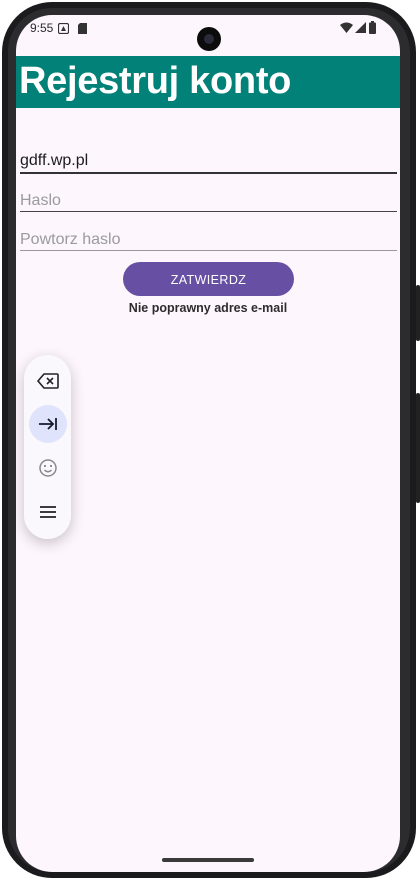  I want to click on app-notification-icon, so click(63, 28).